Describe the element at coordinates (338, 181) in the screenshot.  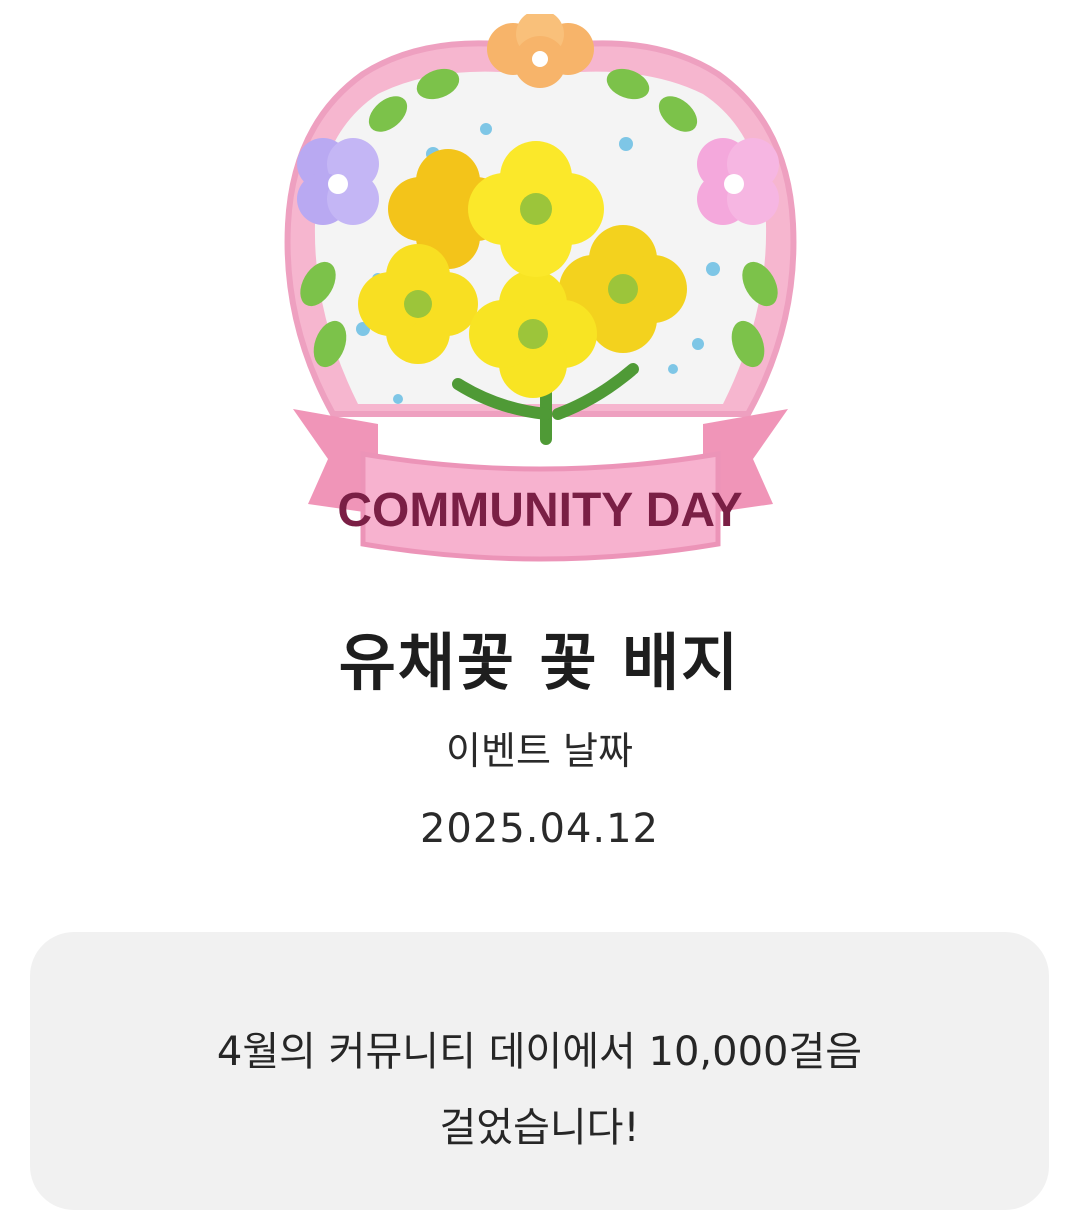
I see `purple-flower` at that location.